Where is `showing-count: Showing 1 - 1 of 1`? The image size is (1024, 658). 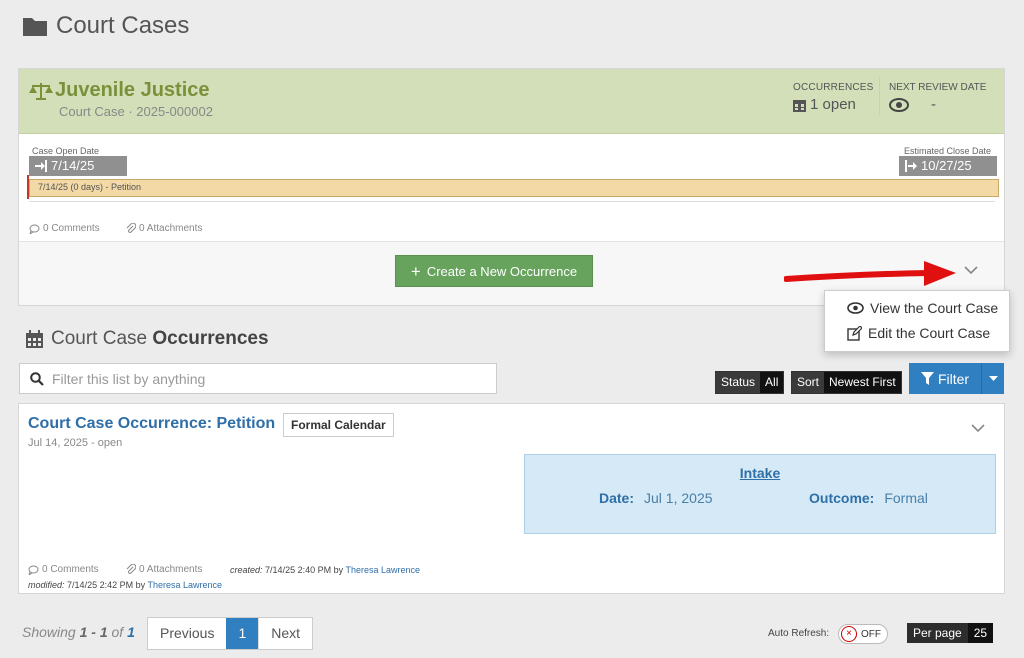
showing-count: Showing 1 - 1 of 1 is located at coordinates (78, 632).